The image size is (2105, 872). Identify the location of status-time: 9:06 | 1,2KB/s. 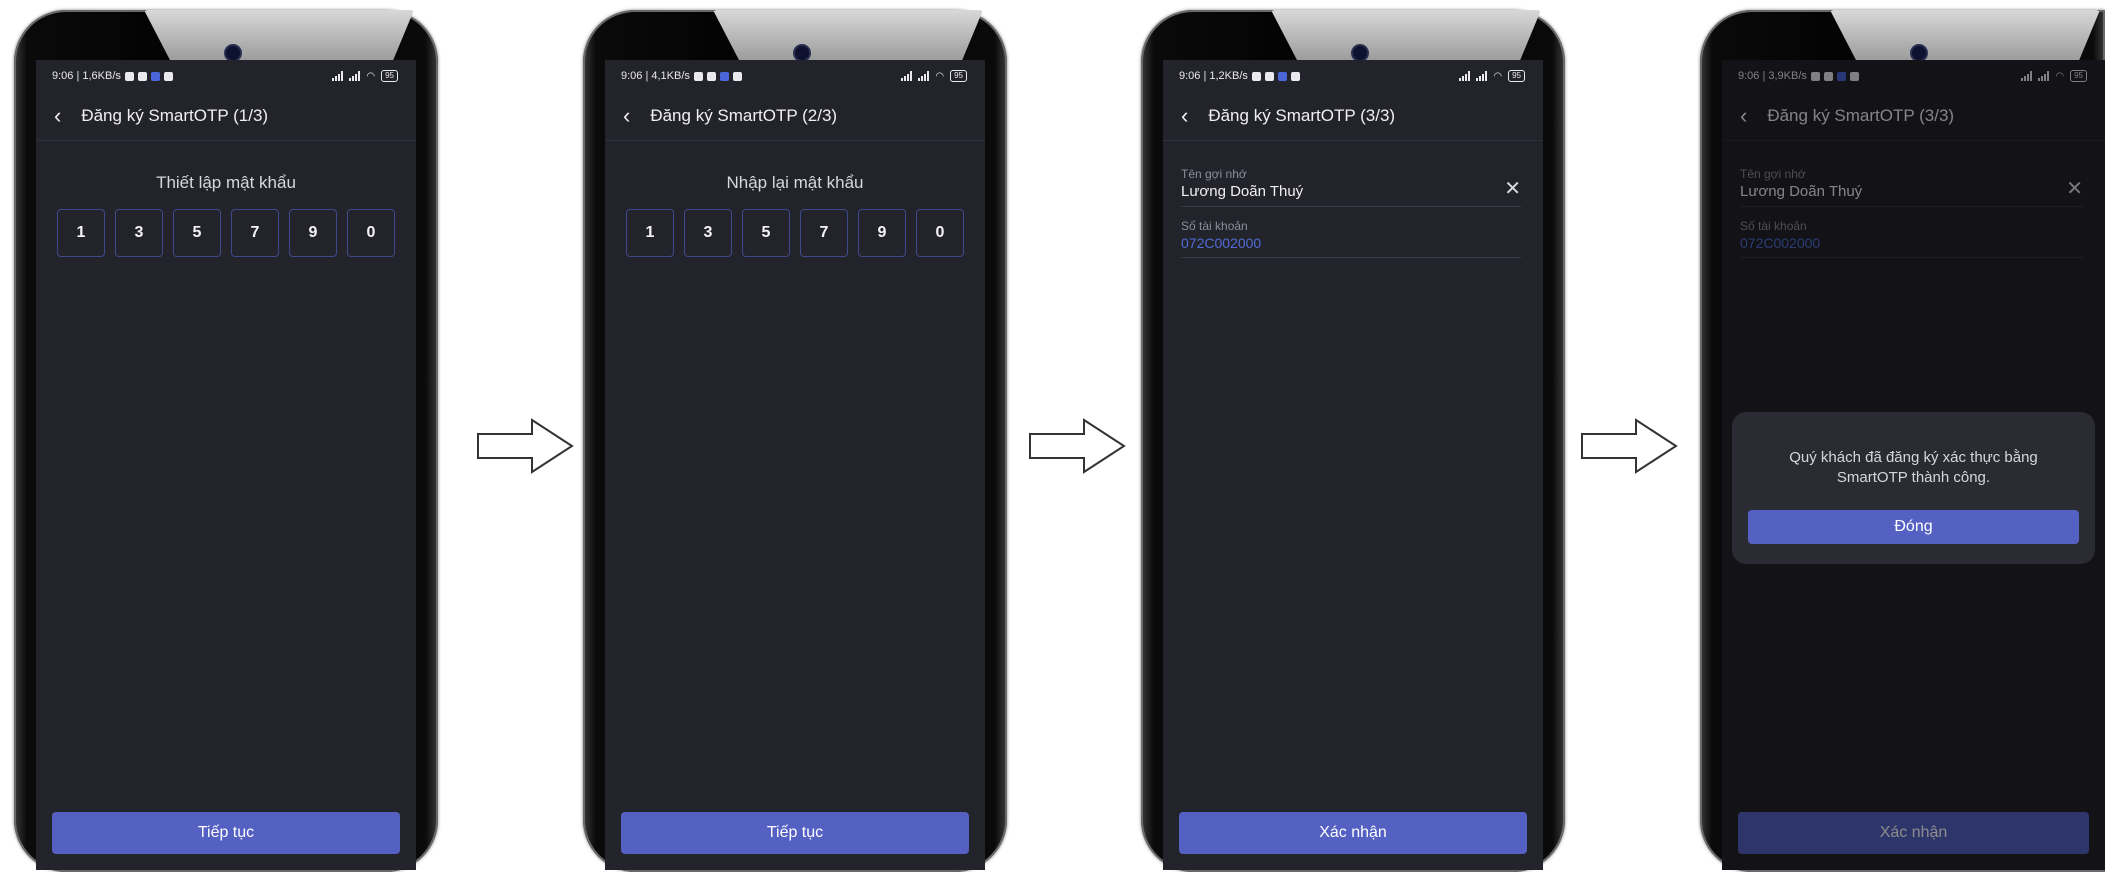
(1213, 76).